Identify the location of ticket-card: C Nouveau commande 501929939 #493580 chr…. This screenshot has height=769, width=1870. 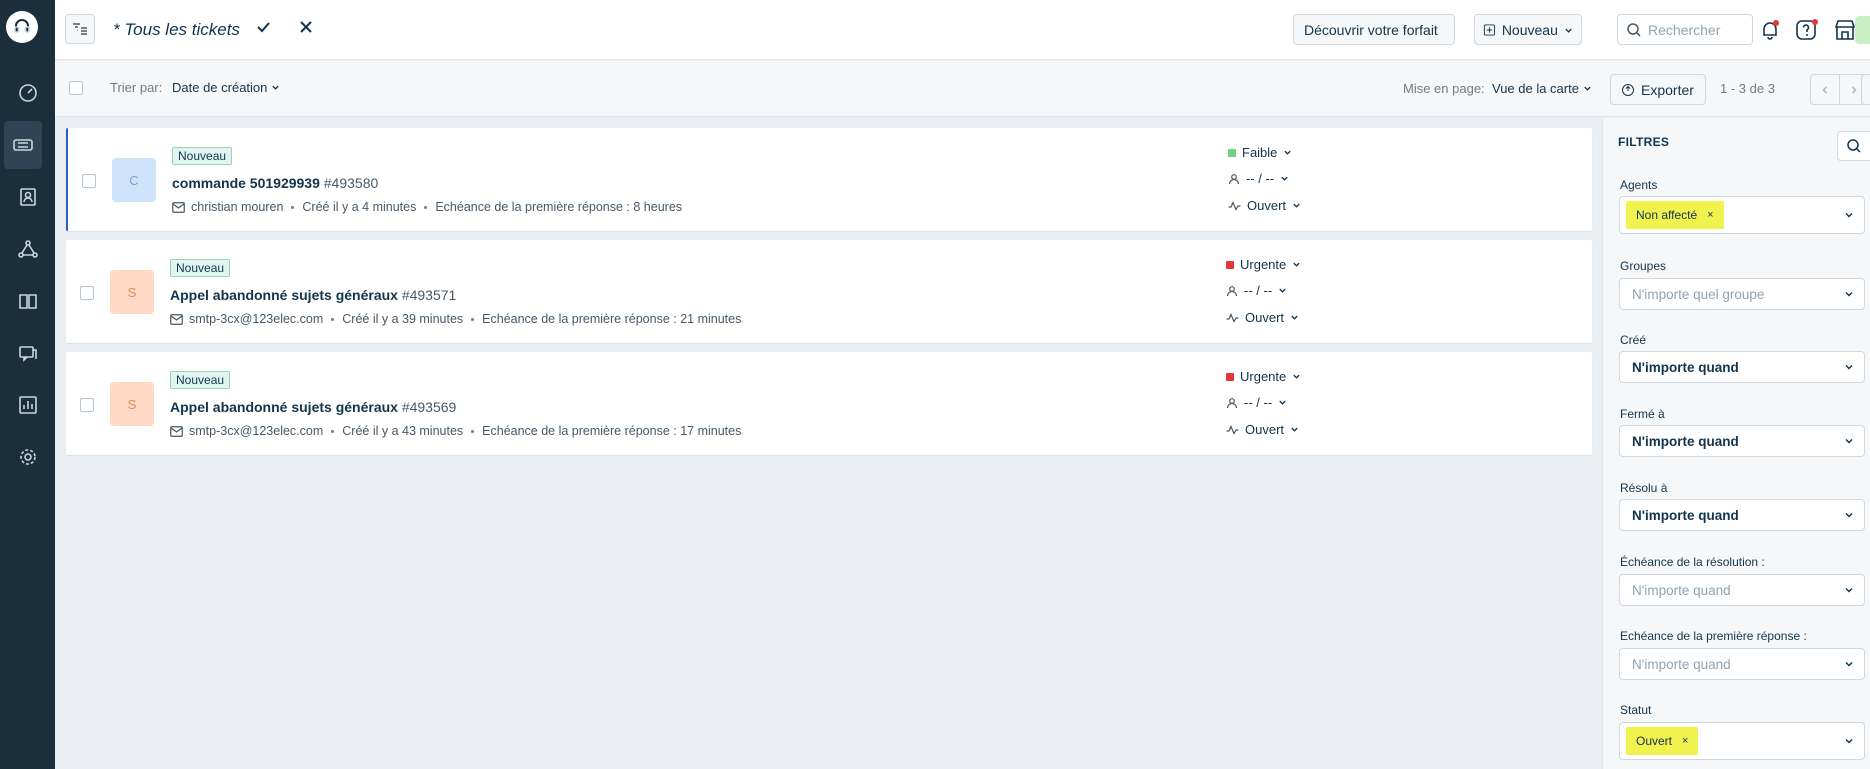
(829, 179).